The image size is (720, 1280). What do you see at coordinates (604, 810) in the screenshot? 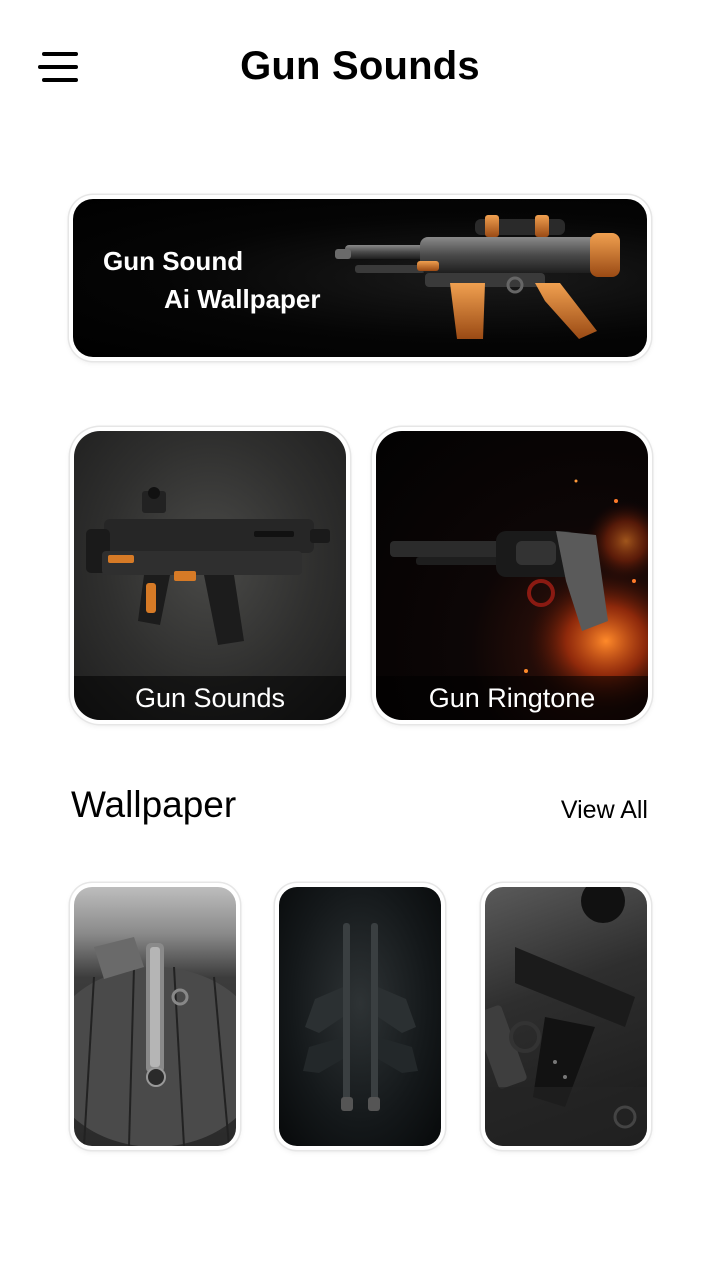
I see `view-all-link: View All` at bounding box center [604, 810].